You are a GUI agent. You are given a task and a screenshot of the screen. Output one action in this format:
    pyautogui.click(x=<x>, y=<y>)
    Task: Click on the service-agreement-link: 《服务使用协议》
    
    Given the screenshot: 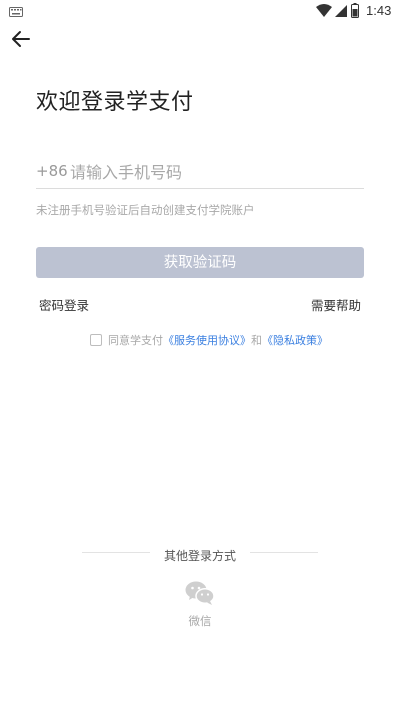 What is the action you would take?
    pyautogui.click(x=207, y=340)
    